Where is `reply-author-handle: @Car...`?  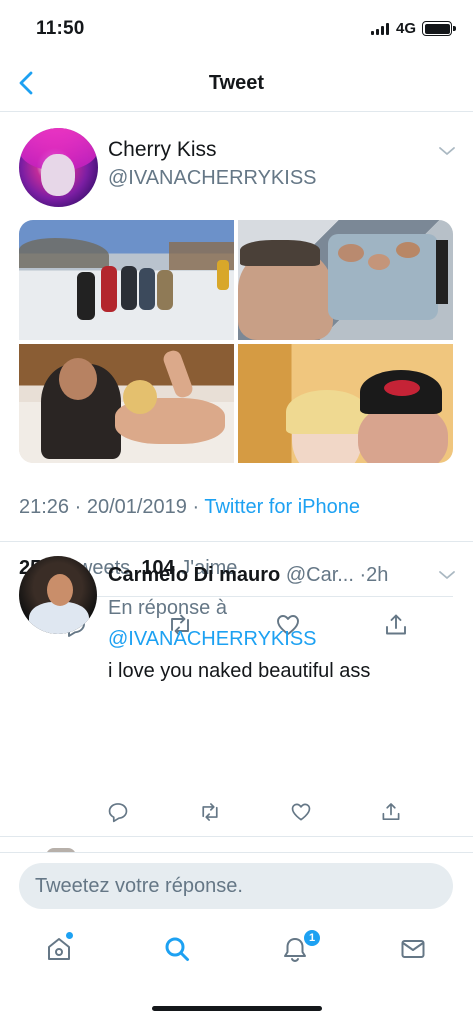
reply-author-handle: @Car... is located at coordinates (320, 575).